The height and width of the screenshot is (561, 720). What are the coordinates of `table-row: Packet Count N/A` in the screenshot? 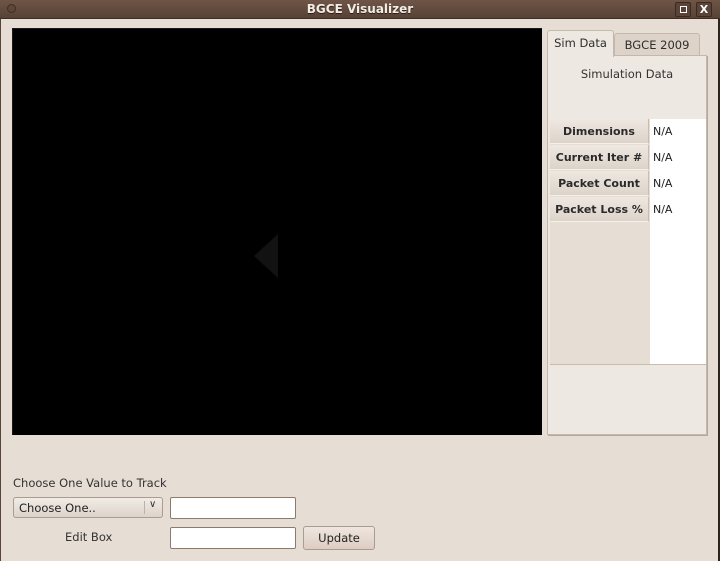 It's located at (628, 184).